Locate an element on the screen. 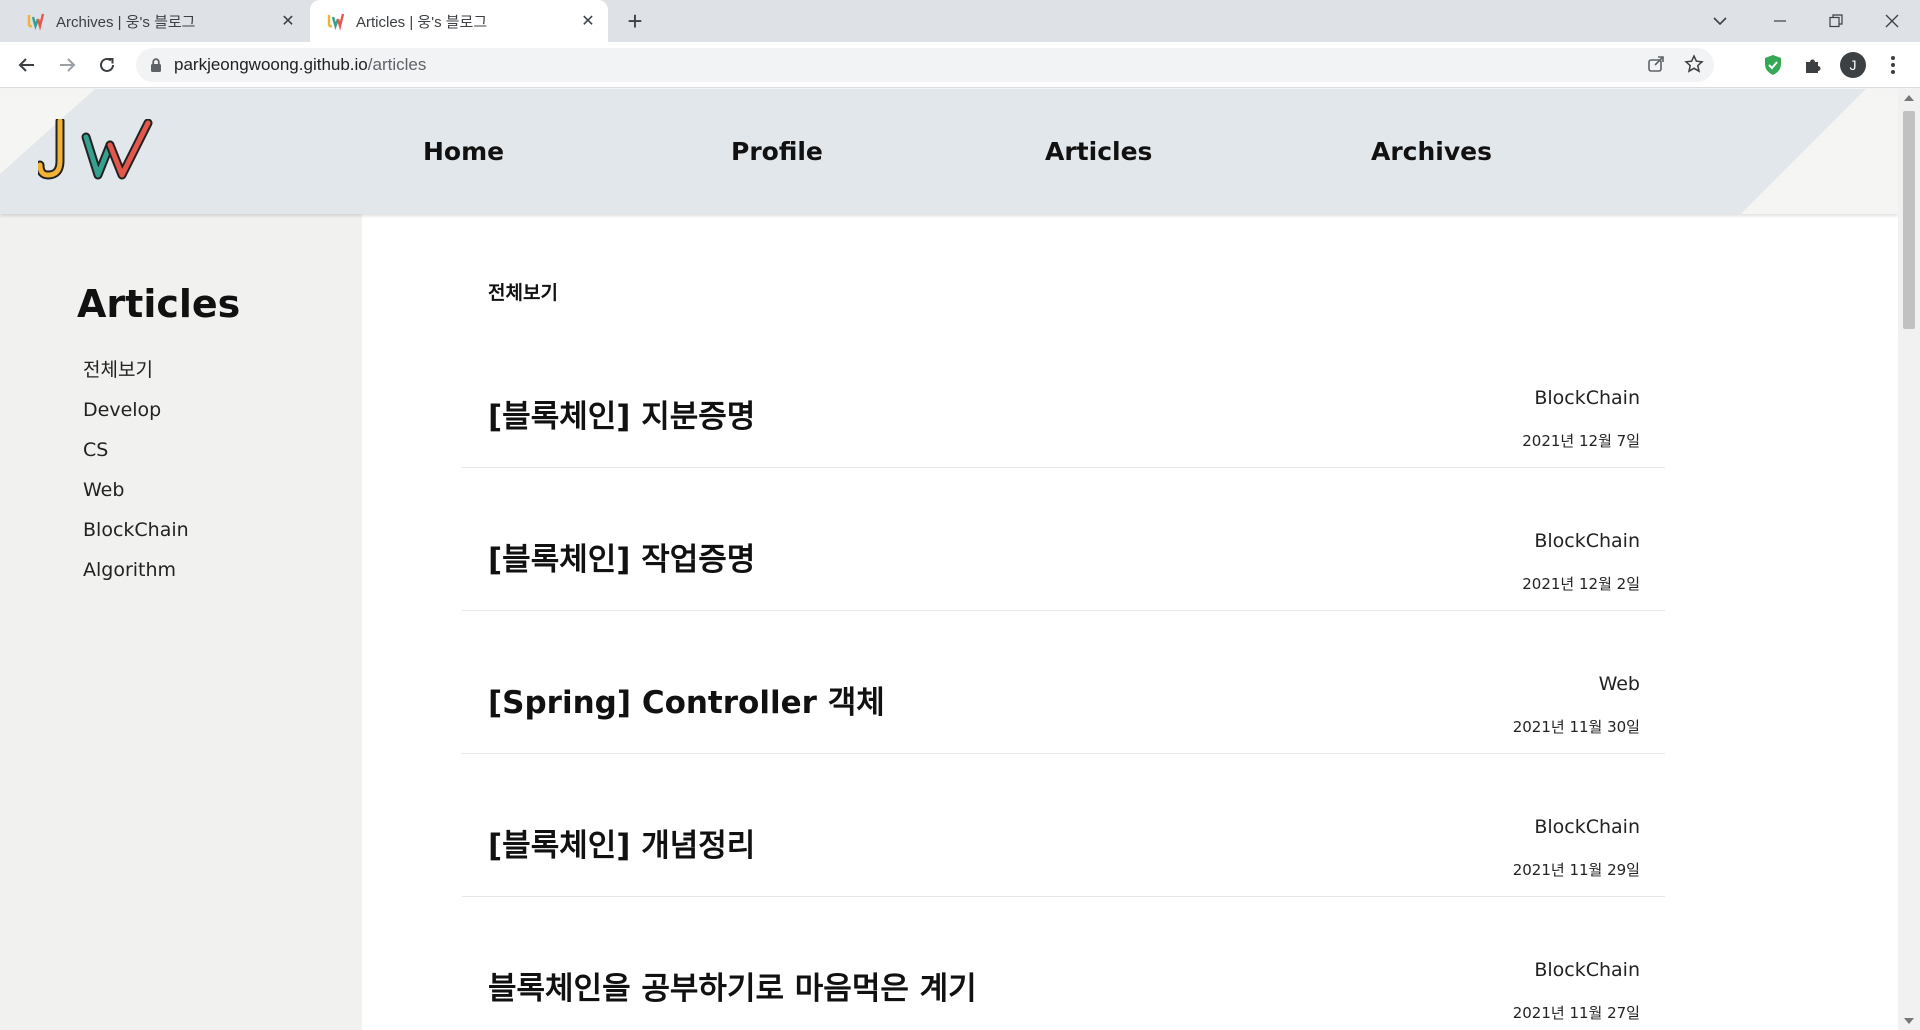  category-list: 전체보기 Develop CS Web BlockChain Algorithm is located at coordinates (136, 477).